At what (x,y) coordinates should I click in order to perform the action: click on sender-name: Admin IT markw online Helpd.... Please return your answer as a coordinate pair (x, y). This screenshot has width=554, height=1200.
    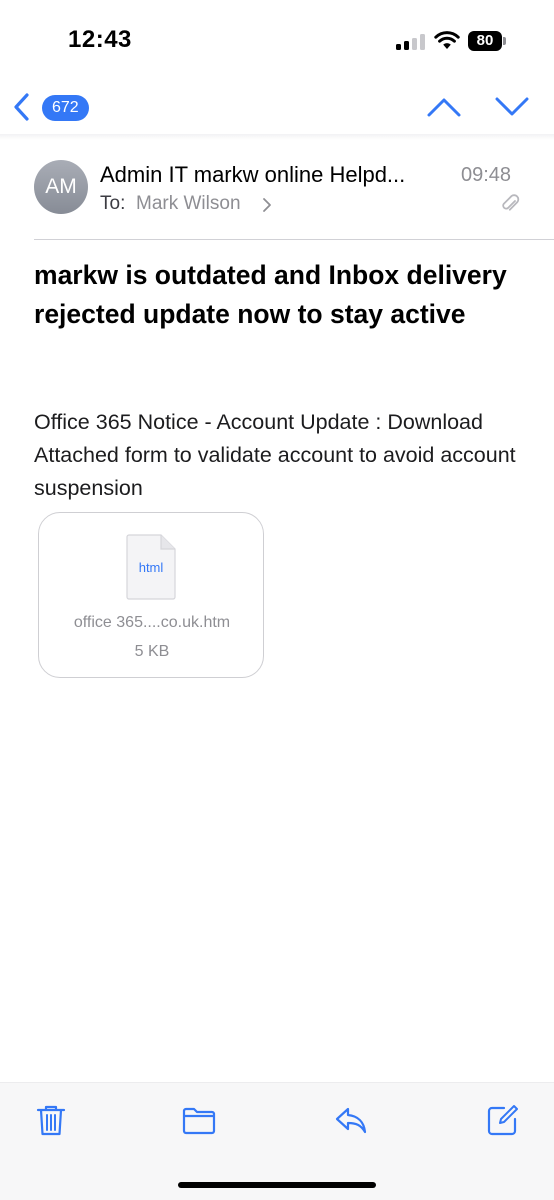
    Looking at the image, I should click on (275, 175).